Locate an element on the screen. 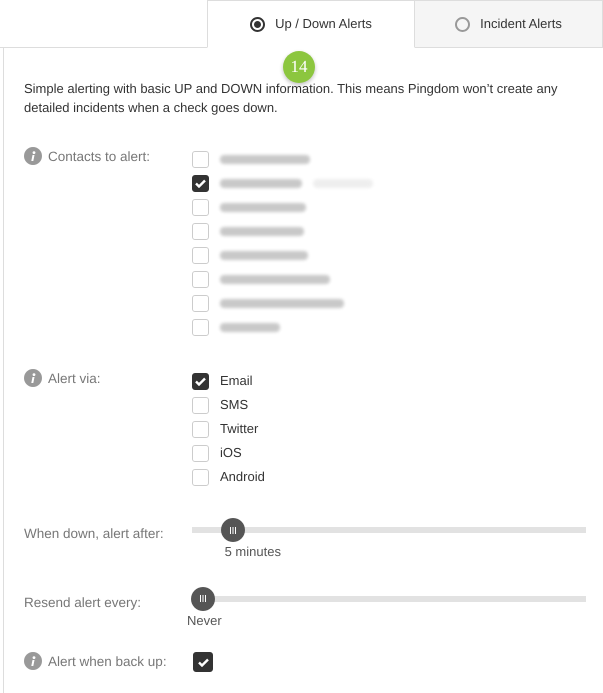 This screenshot has width=603, height=693. channel-name: Twitter is located at coordinates (239, 429).